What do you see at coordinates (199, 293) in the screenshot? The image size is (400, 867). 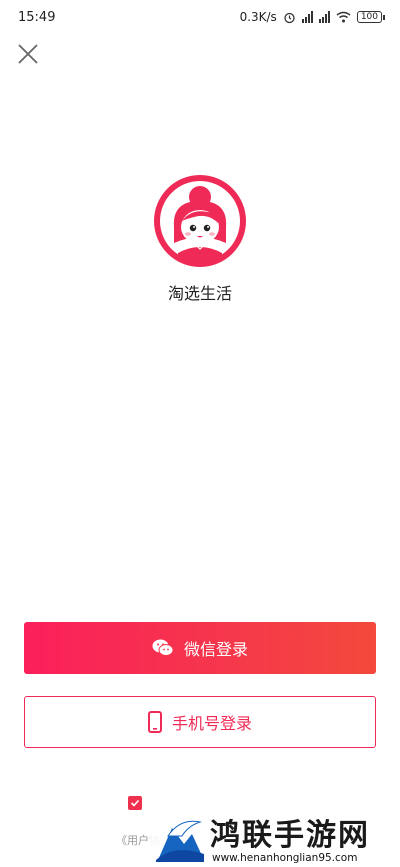 I see `app-name: 淘选生活` at bounding box center [199, 293].